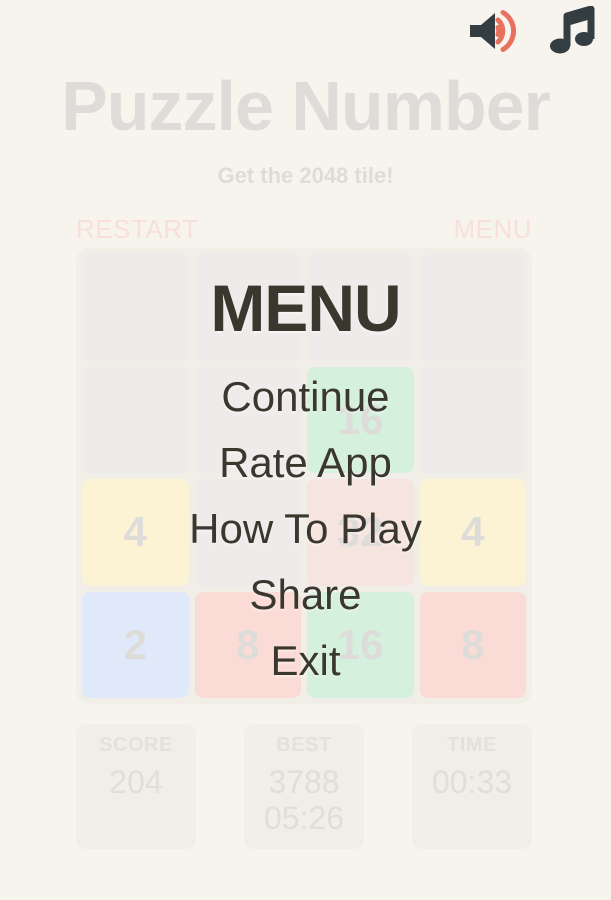 This screenshot has height=900, width=611. What do you see at coordinates (472, 782) in the screenshot?
I see `time-value: 00:33` at bounding box center [472, 782].